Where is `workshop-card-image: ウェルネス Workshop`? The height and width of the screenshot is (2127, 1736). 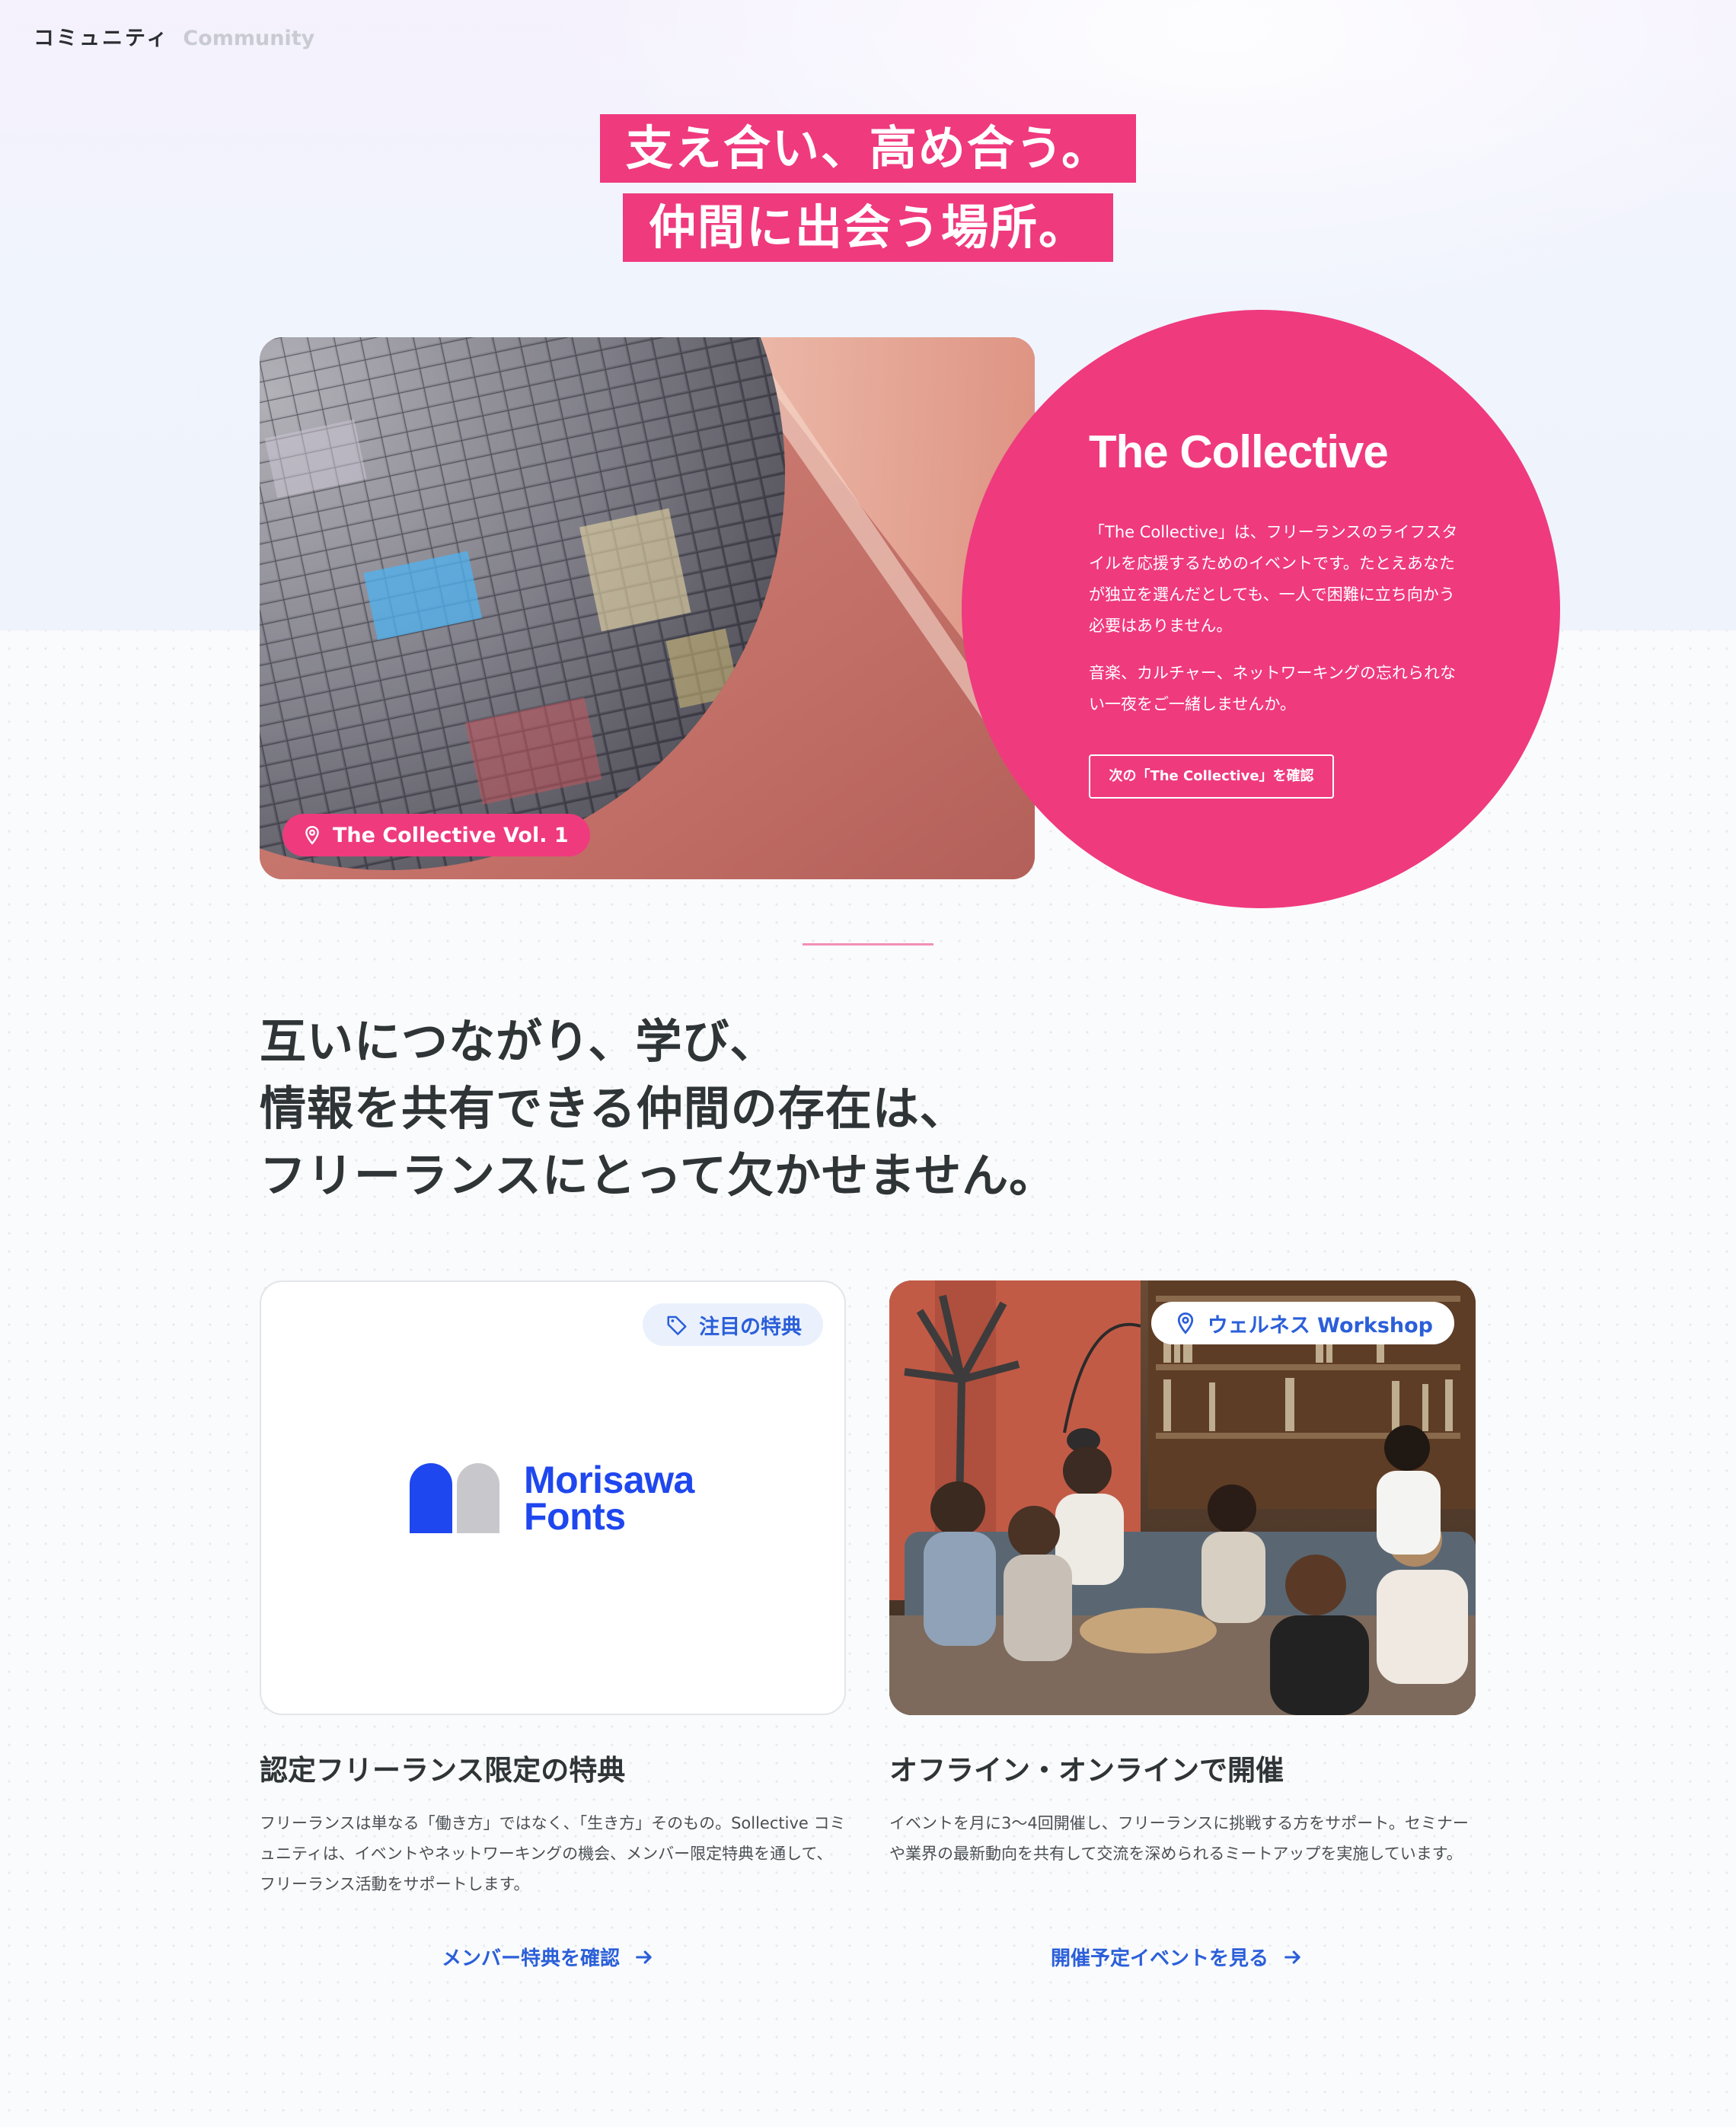 workshop-card-image: ウェルネス Workshop is located at coordinates (1182, 1497).